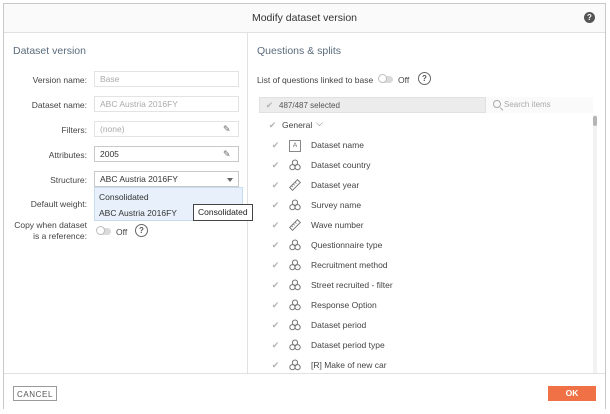 The height and width of the screenshot is (414, 610). I want to click on structure-label: Structure:, so click(68, 180).